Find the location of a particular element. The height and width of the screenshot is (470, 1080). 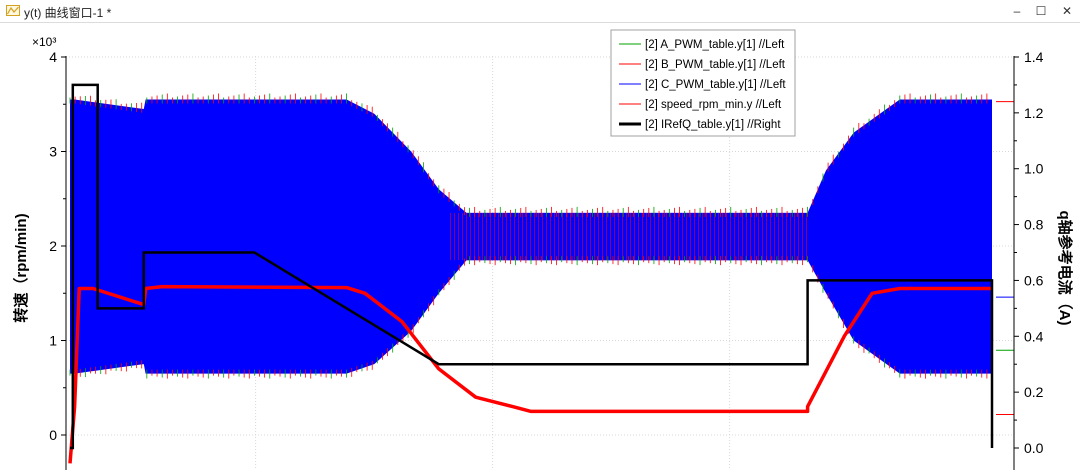

window-titlebar: y(t) 曲线窗口-1 * – ☐ ✕ is located at coordinates (540, 11).